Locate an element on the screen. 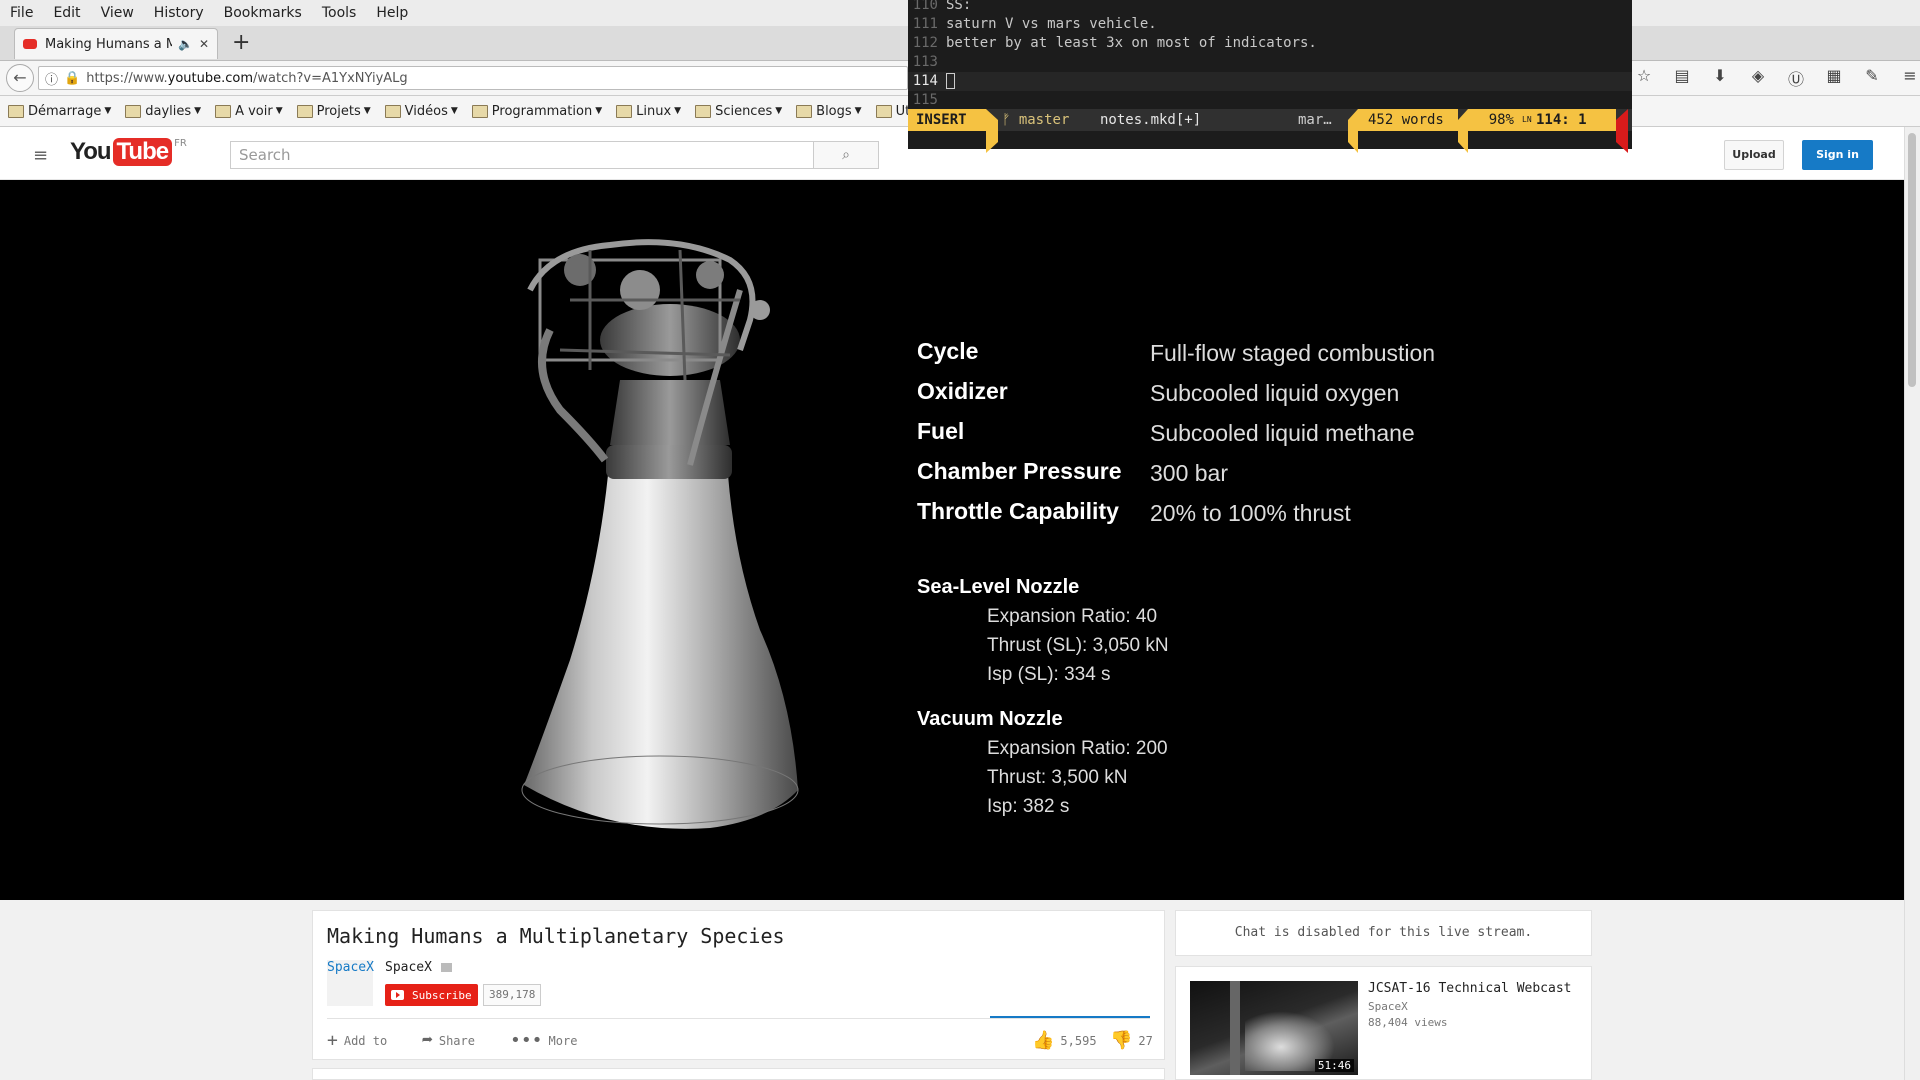  lock-icon: 🔒 is located at coordinates (72, 78).